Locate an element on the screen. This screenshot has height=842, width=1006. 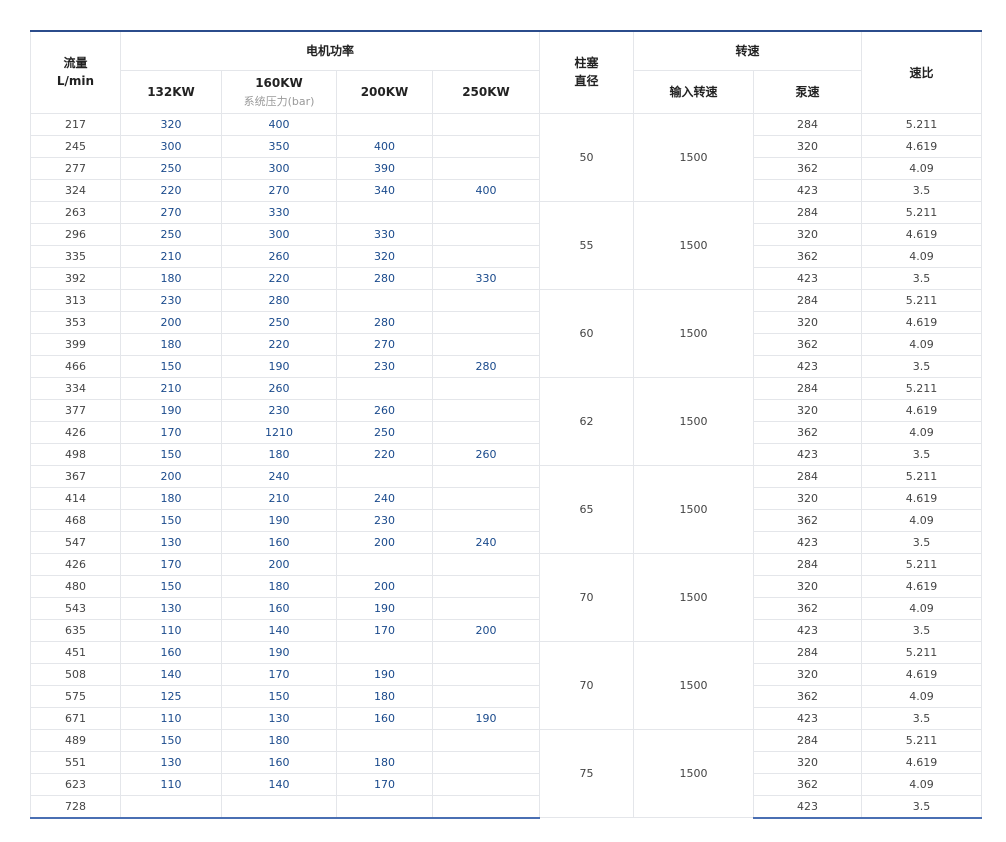
pressure-200kw-cell: 170 is located at coordinates (384, 784).